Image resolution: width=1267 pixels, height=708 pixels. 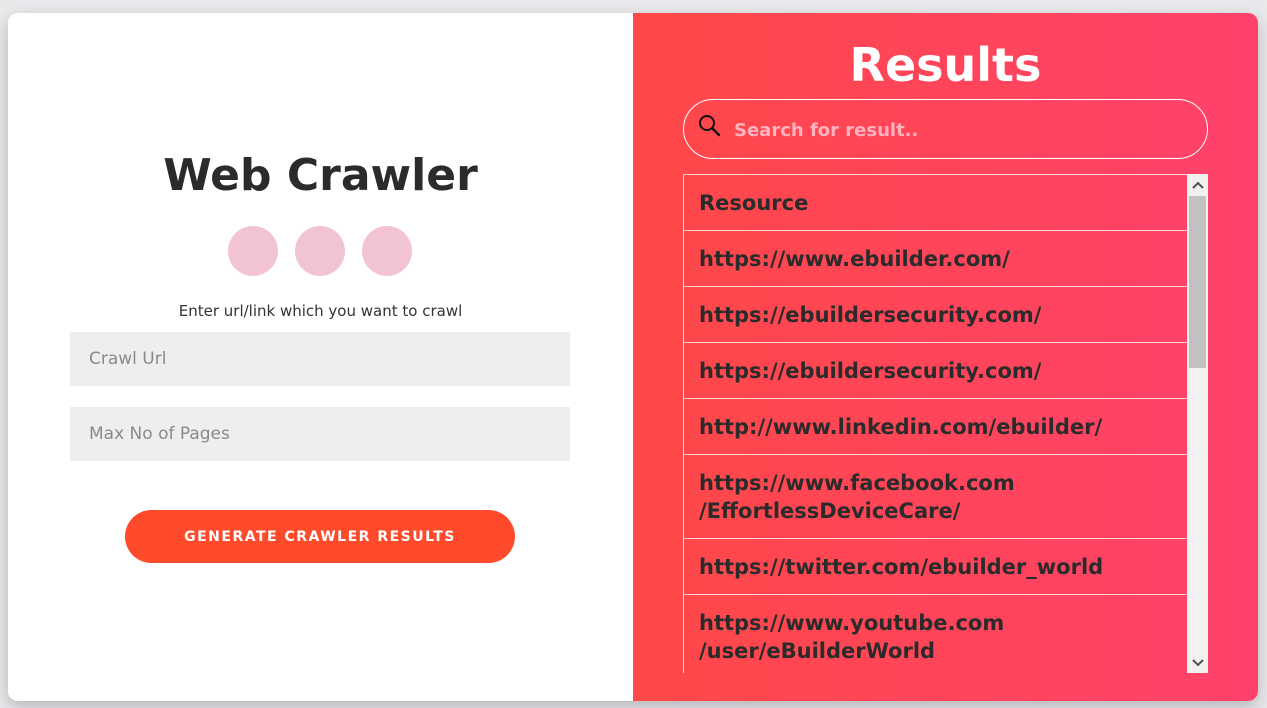 I want to click on search-icon, so click(x=710, y=128).